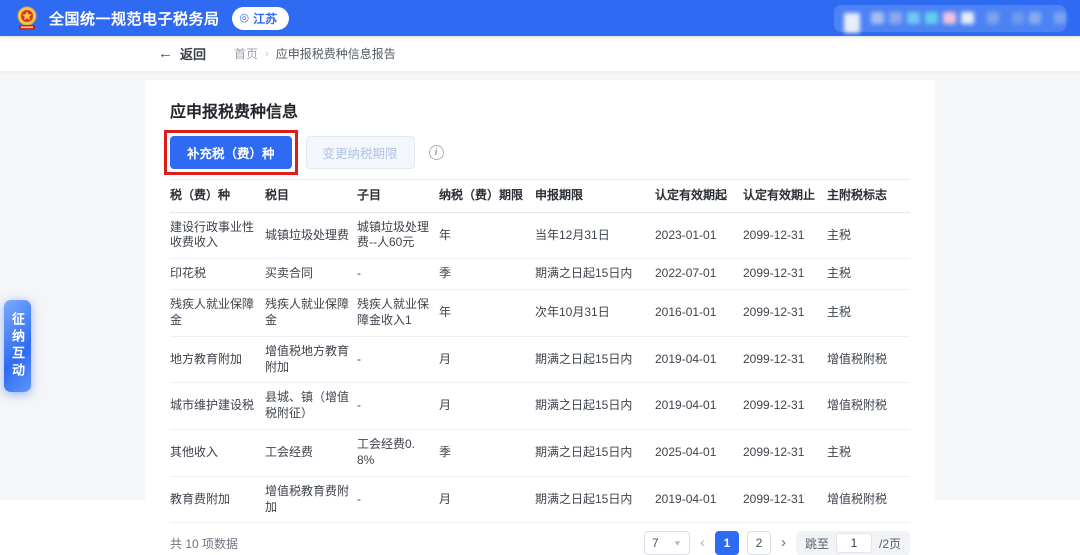 The image size is (1080, 555). What do you see at coordinates (540, 54) in the screenshot?
I see `breadcrumb-bar: ← 返回 首页 › 应申报税费种信息报告` at bounding box center [540, 54].